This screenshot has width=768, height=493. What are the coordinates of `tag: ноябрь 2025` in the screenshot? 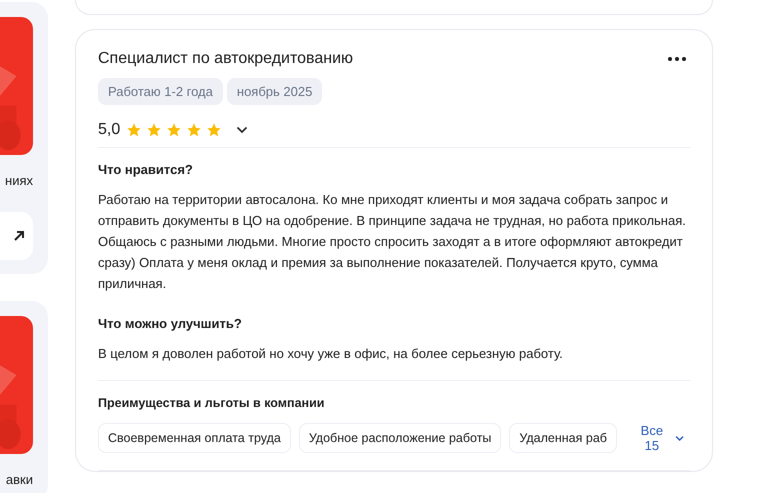 It's located at (274, 91).